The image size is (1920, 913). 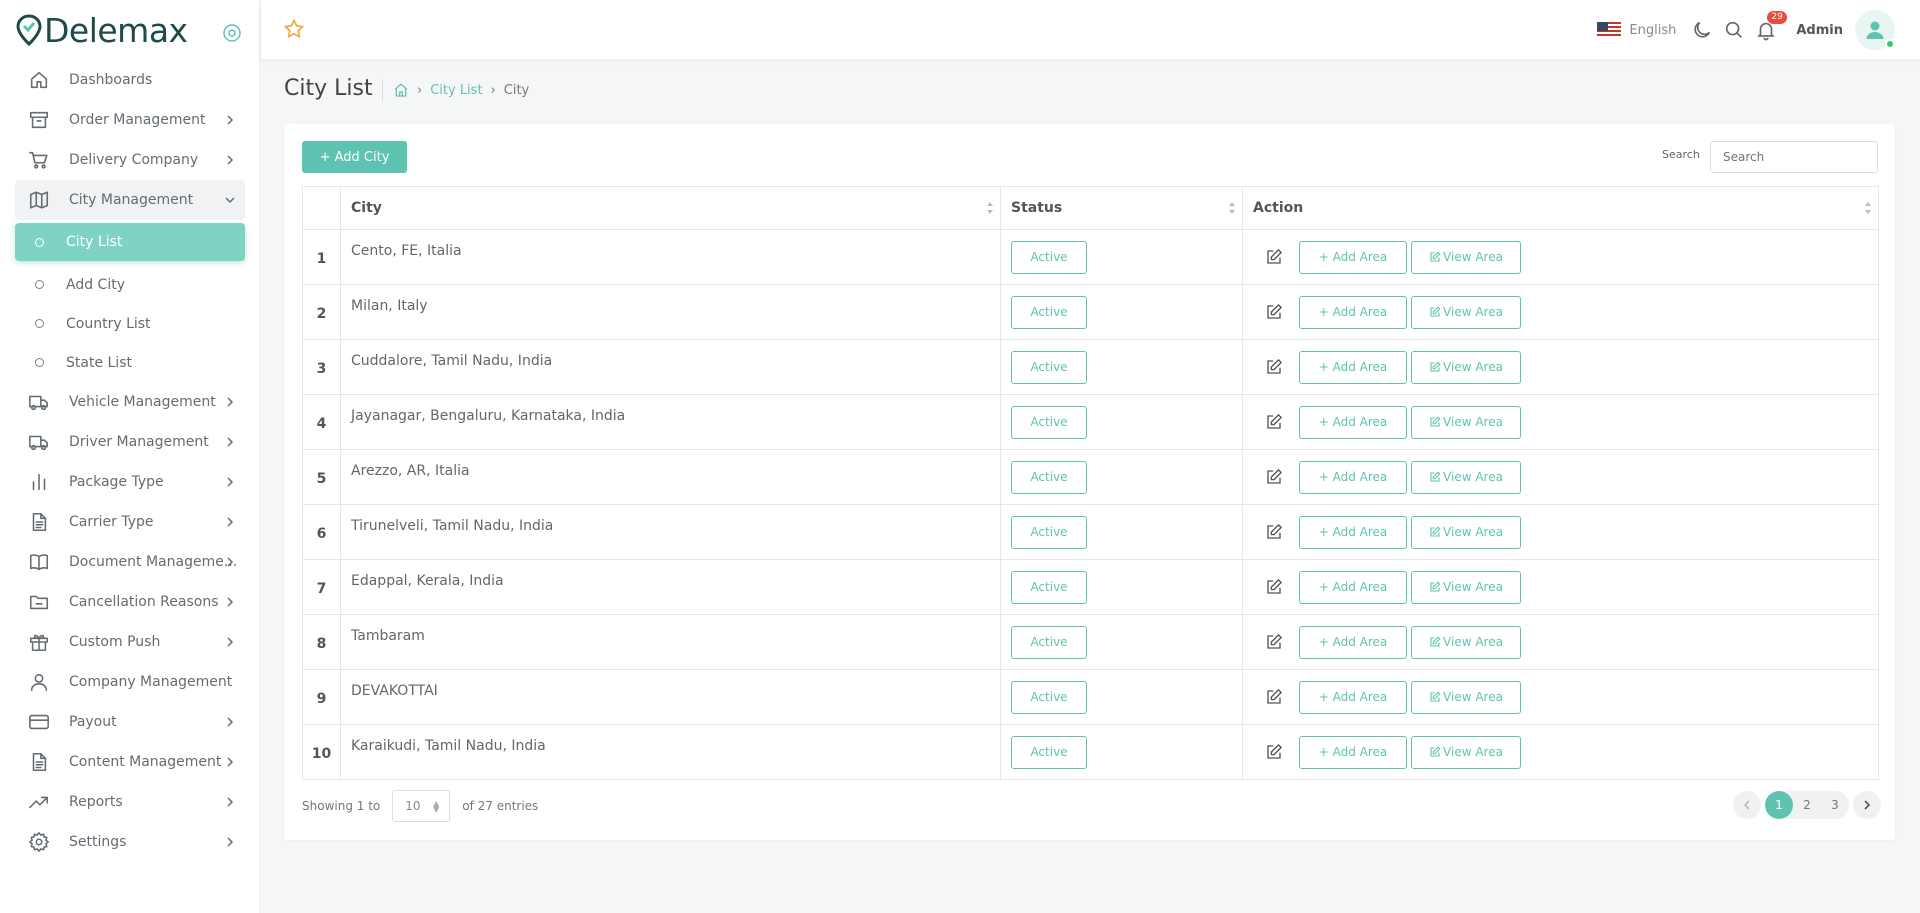 I want to click on pagination-pages: 1 2 3, so click(x=1807, y=805).